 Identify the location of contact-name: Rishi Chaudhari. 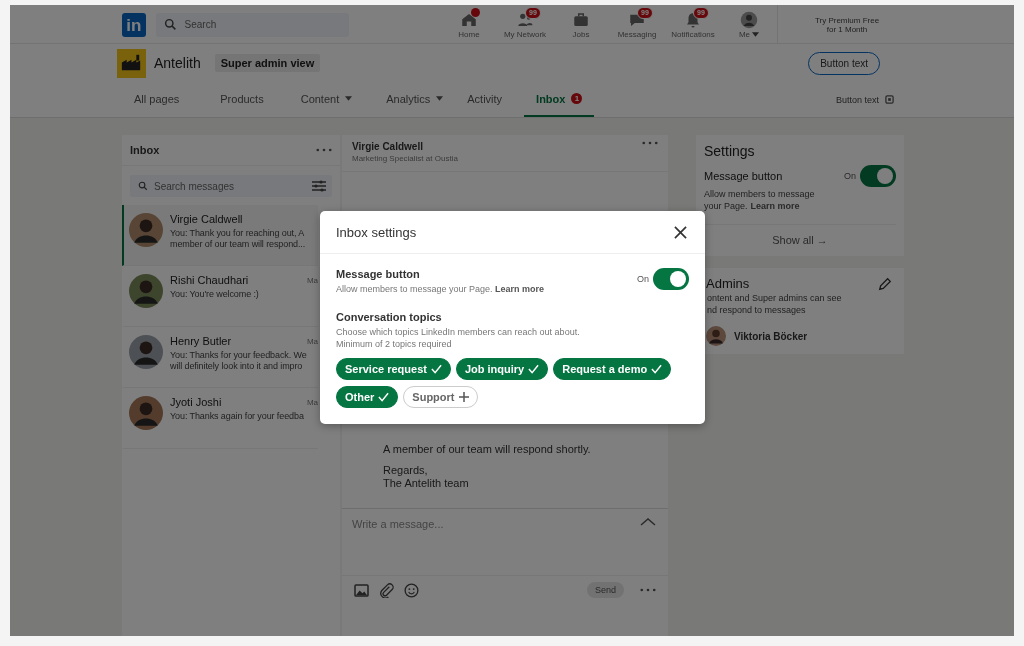
(209, 280).